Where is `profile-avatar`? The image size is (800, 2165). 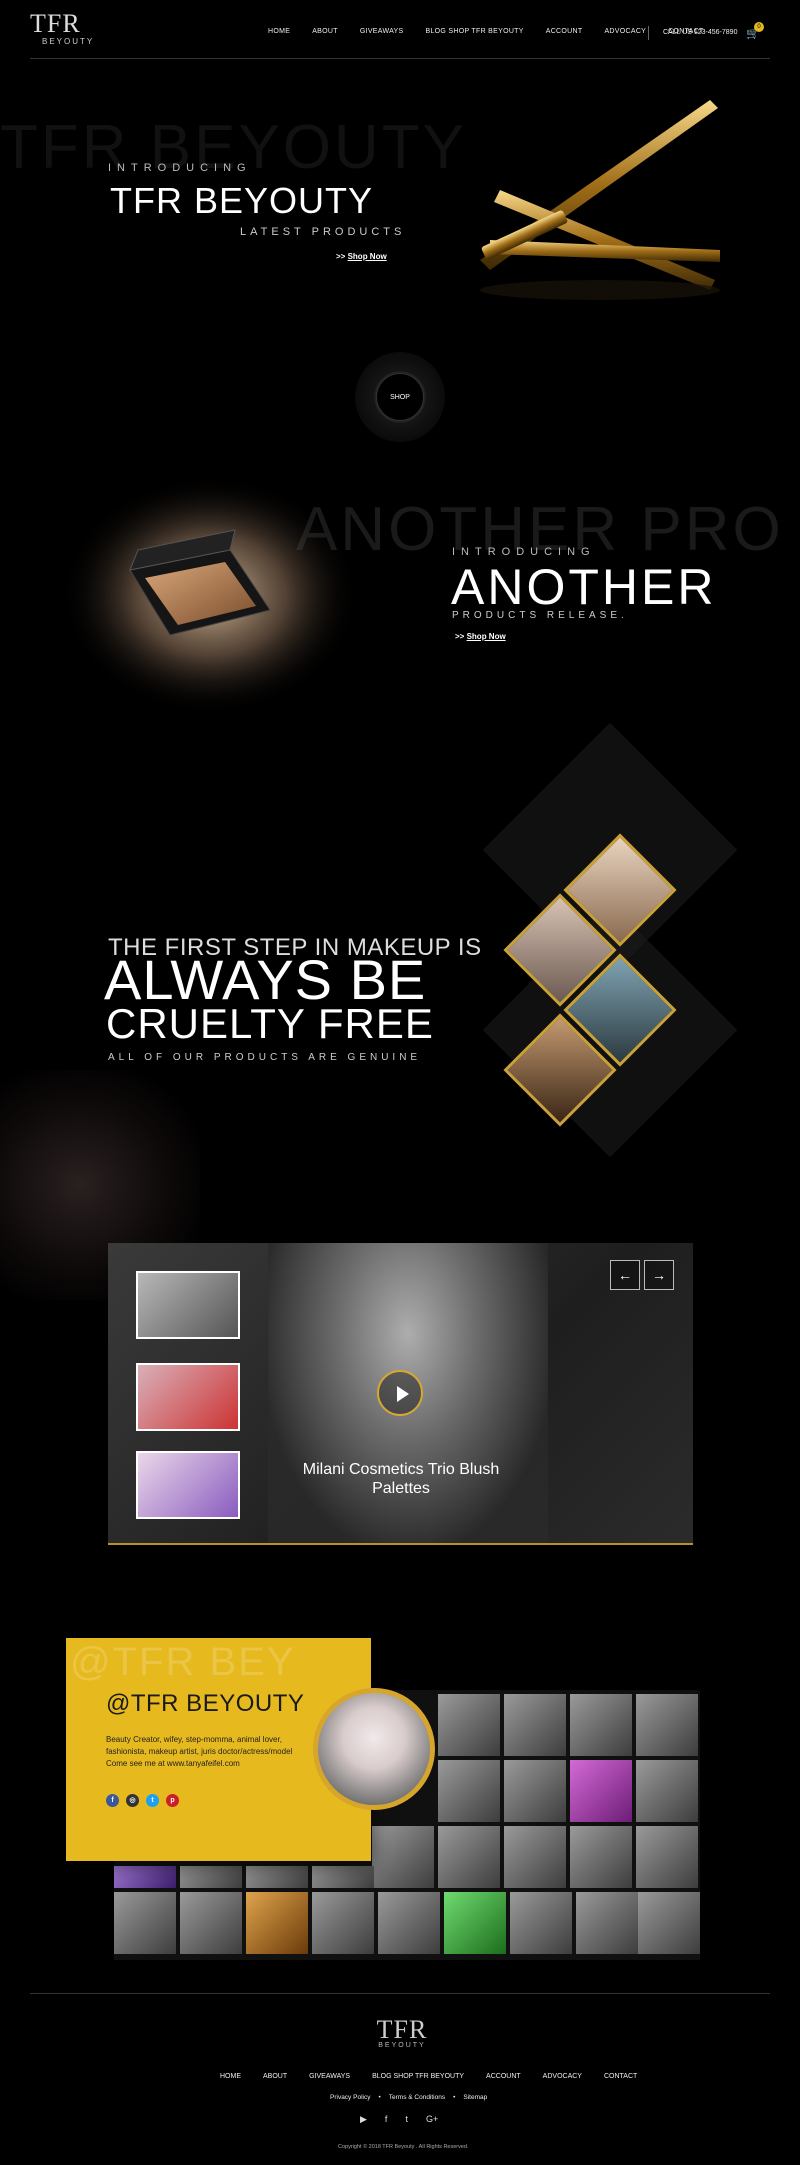
profile-avatar is located at coordinates (374, 1749).